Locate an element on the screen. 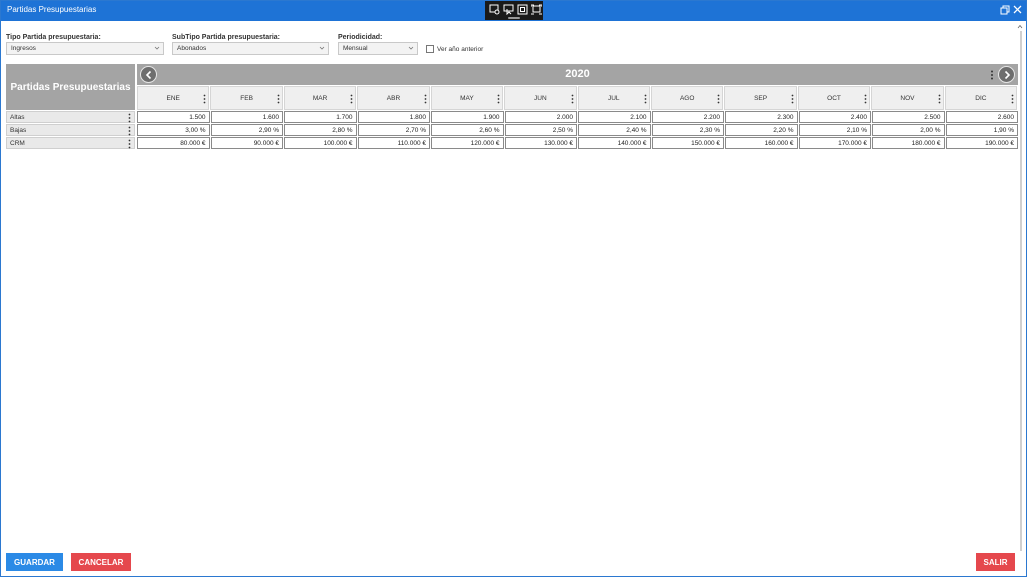 Image resolution: width=1027 pixels, height=577 pixels. year-label: 2020 is located at coordinates (577, 74).